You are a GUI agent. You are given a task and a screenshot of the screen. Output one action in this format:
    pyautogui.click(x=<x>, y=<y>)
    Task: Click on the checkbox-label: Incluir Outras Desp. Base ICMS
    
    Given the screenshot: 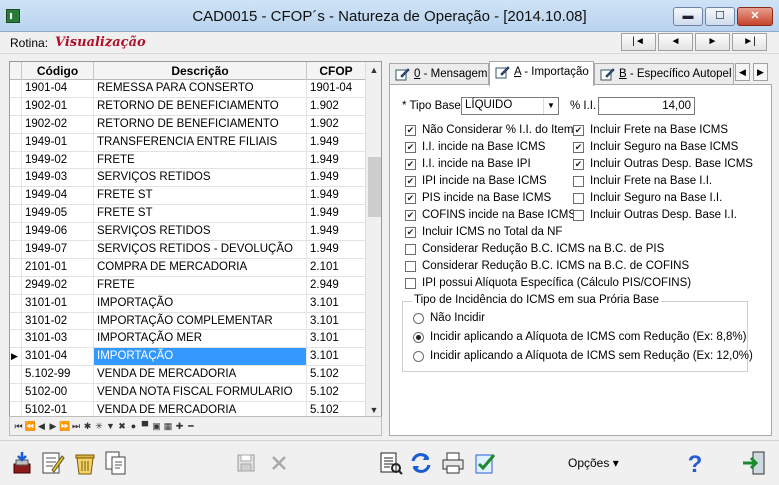 What is the action you would take?
    pyautogui.click(x=671, y=164)
    